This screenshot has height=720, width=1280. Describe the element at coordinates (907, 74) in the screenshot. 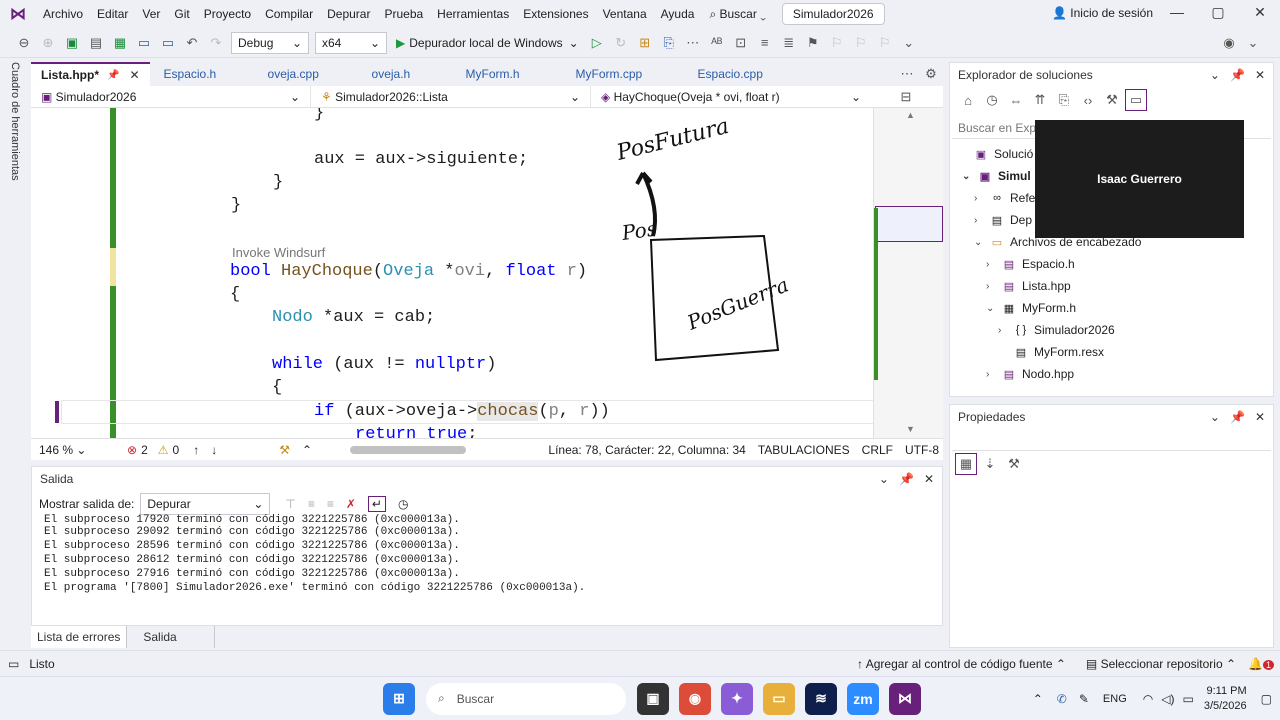

I see `tab-list-icon: ⋯` at that location.